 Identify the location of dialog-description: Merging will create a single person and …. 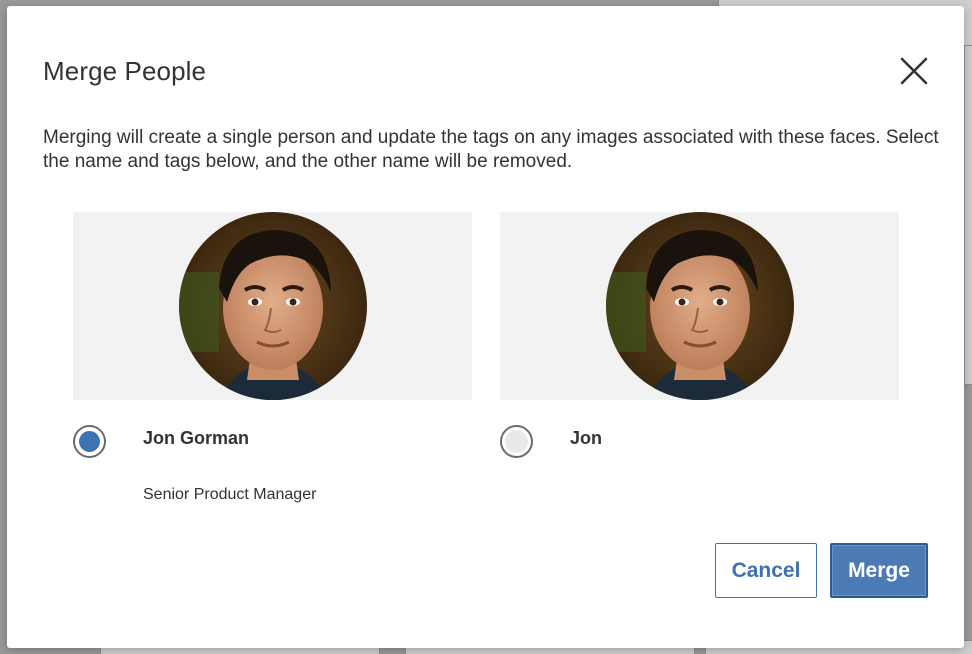
(491, 149).